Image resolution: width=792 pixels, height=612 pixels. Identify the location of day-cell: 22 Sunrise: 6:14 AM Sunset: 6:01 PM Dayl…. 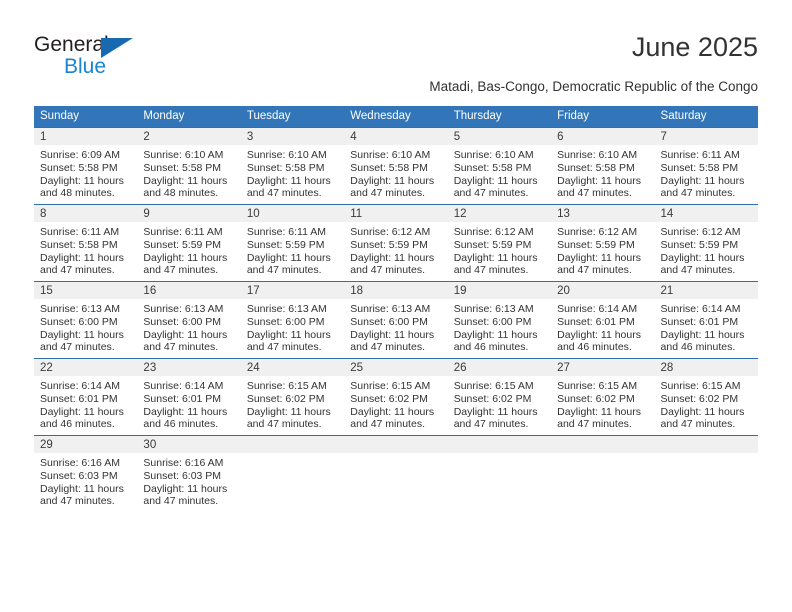
(86, 397).